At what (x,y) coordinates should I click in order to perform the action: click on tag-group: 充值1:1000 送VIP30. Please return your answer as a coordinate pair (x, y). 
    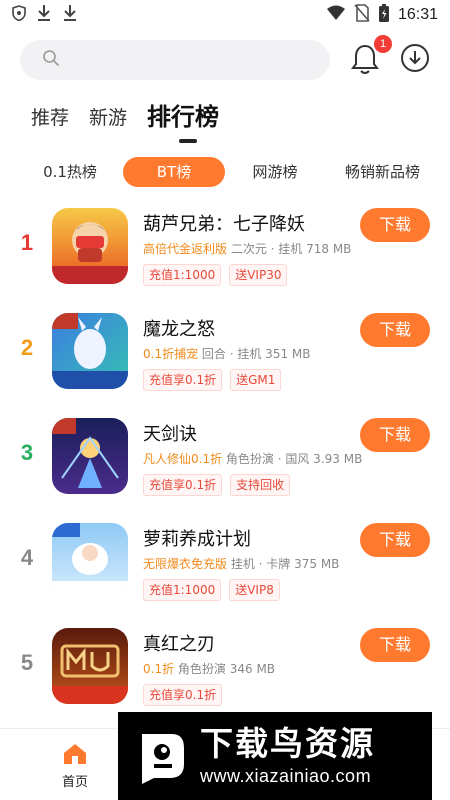
    Looking at the image, I should click on (215, 275).